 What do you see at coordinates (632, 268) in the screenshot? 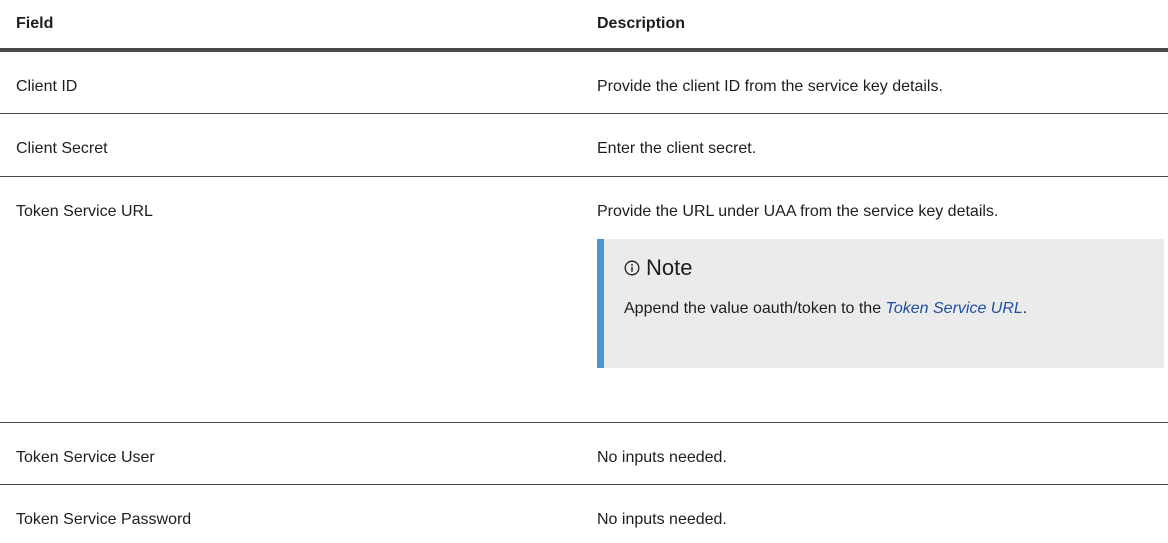
I see `info-icon` at bounding box center [632, 268].